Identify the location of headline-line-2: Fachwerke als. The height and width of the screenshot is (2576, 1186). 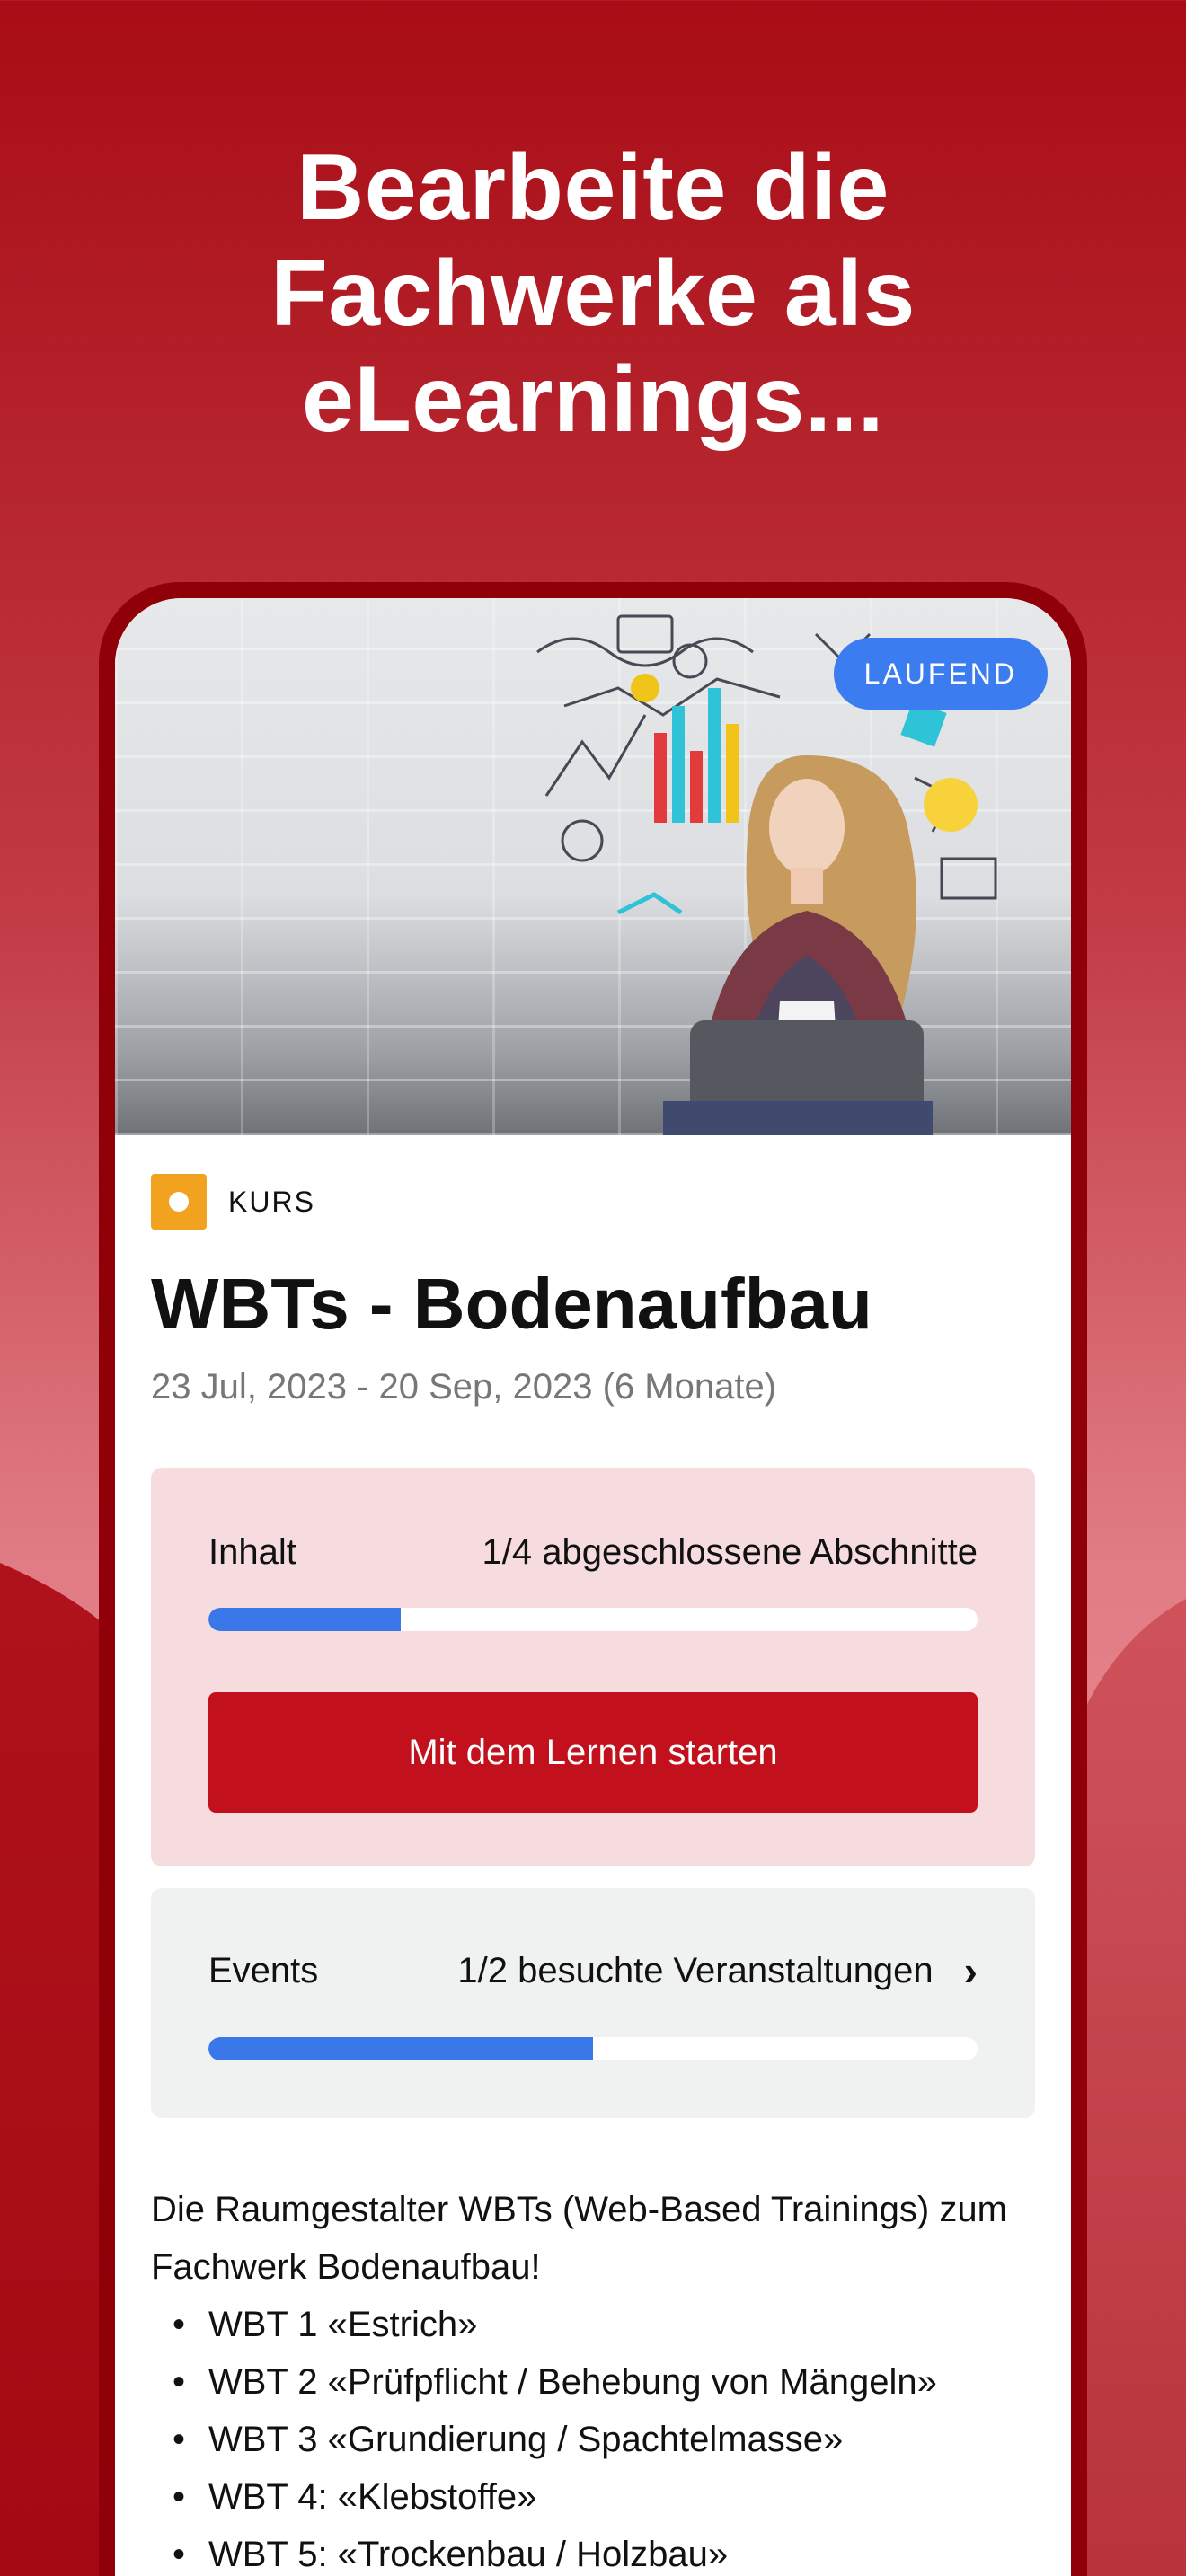
(593, 294).